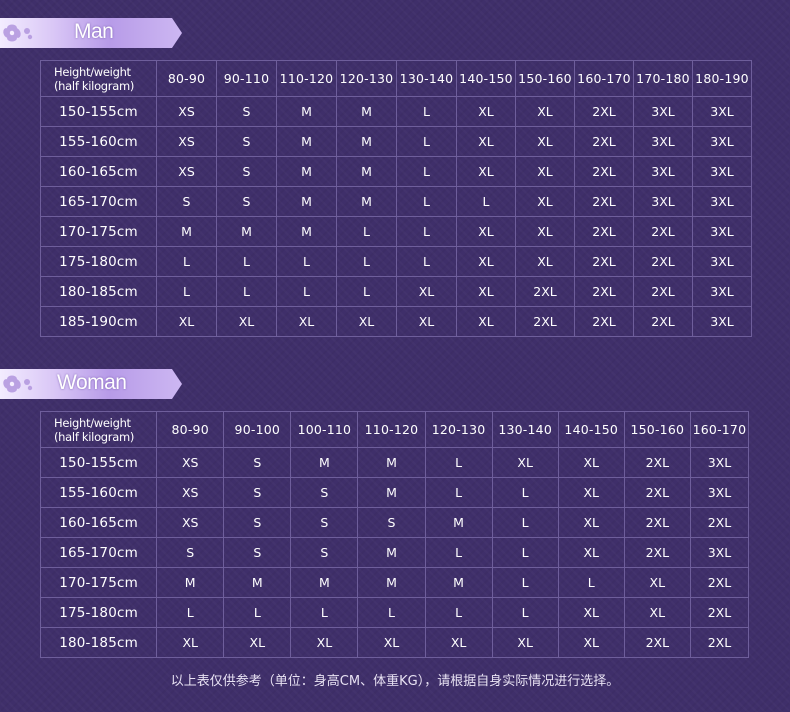  Describe the element at coordinates (98, 492) in the screenshot. I see `height-row-label: 155-160cm` at that location.